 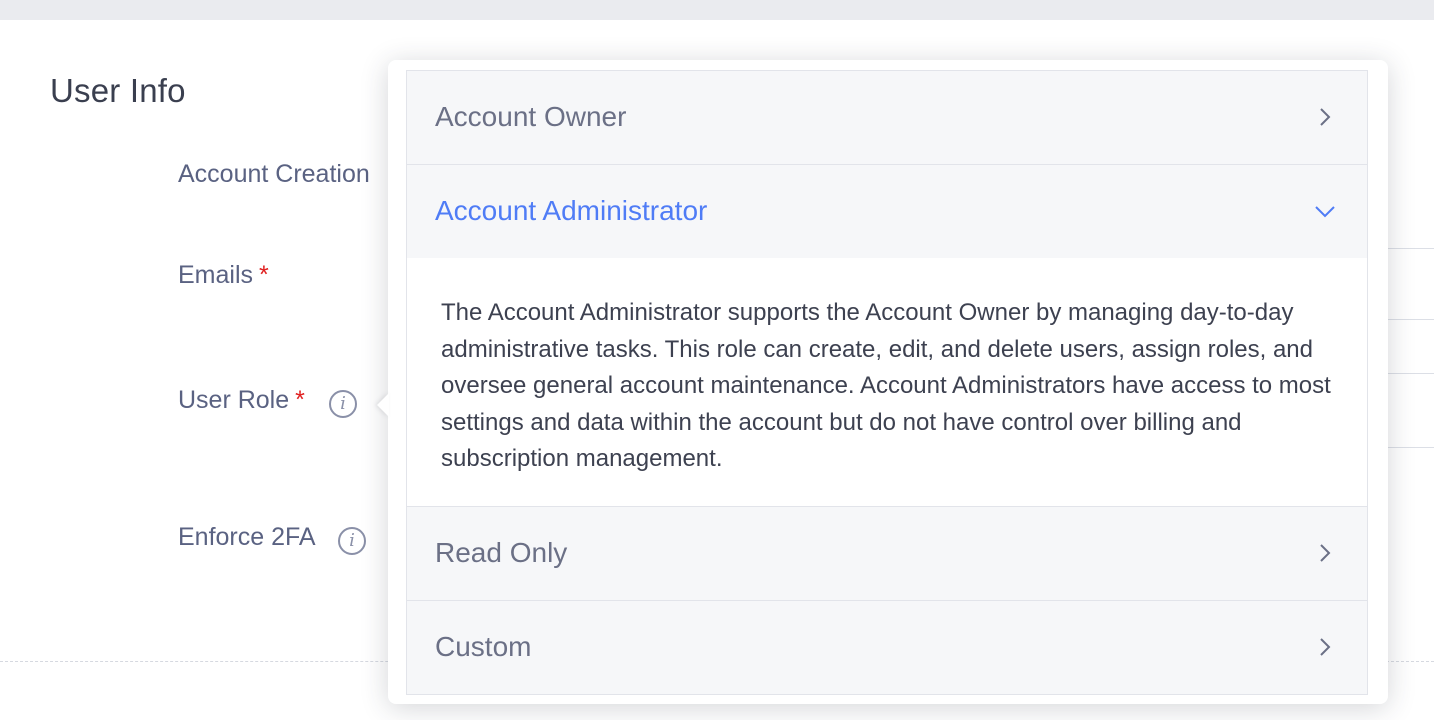 I want to click on accordion-title: Account Owner, so click(x=531, y=116).